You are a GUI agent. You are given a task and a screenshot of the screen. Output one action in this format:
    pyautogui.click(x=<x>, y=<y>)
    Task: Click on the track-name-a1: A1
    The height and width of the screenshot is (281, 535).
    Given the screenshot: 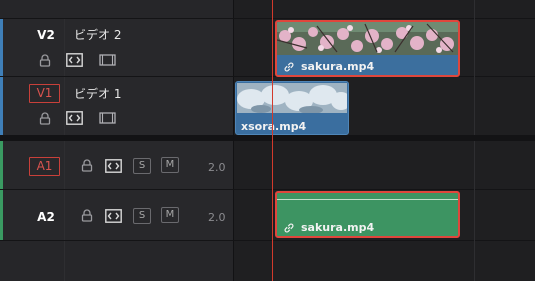 What is the action you would take?
    pyautogui.click(x=44, y=166)
    